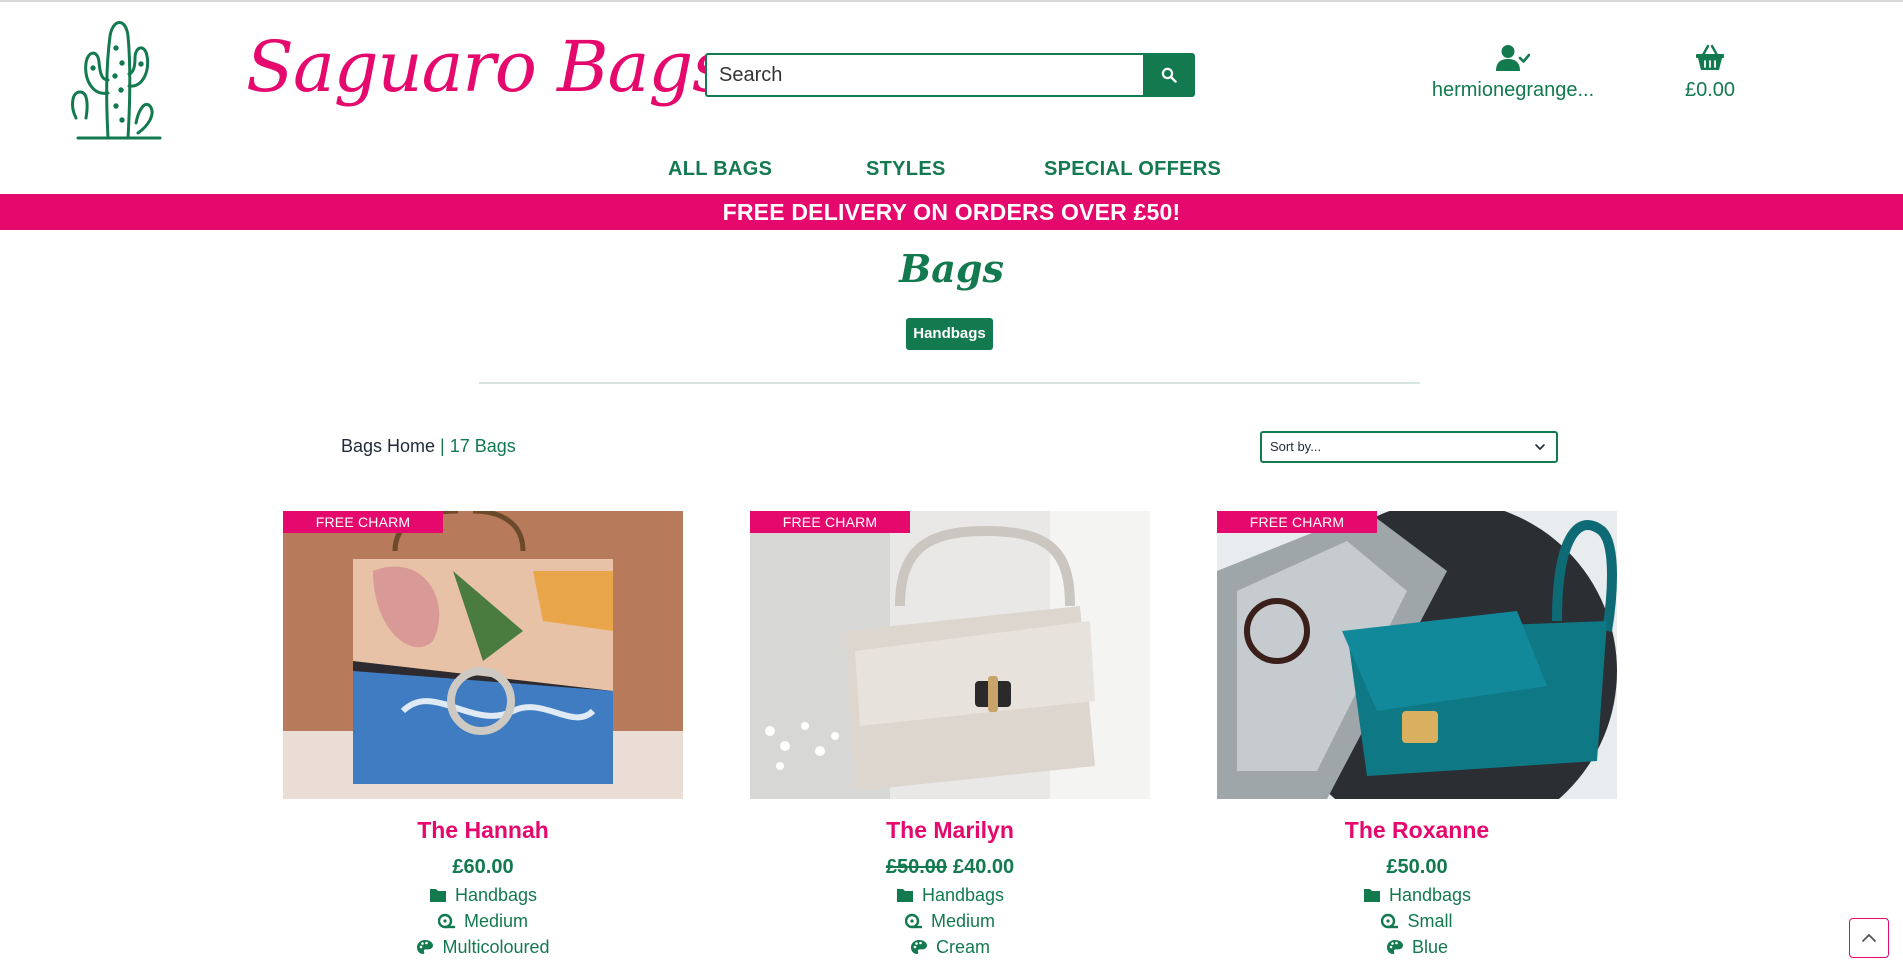 This screenshot has height=970, width=1903. Describe the element at coordinates (483, 830) in the screenshot. I see `product-name: The Hannah` at that location.